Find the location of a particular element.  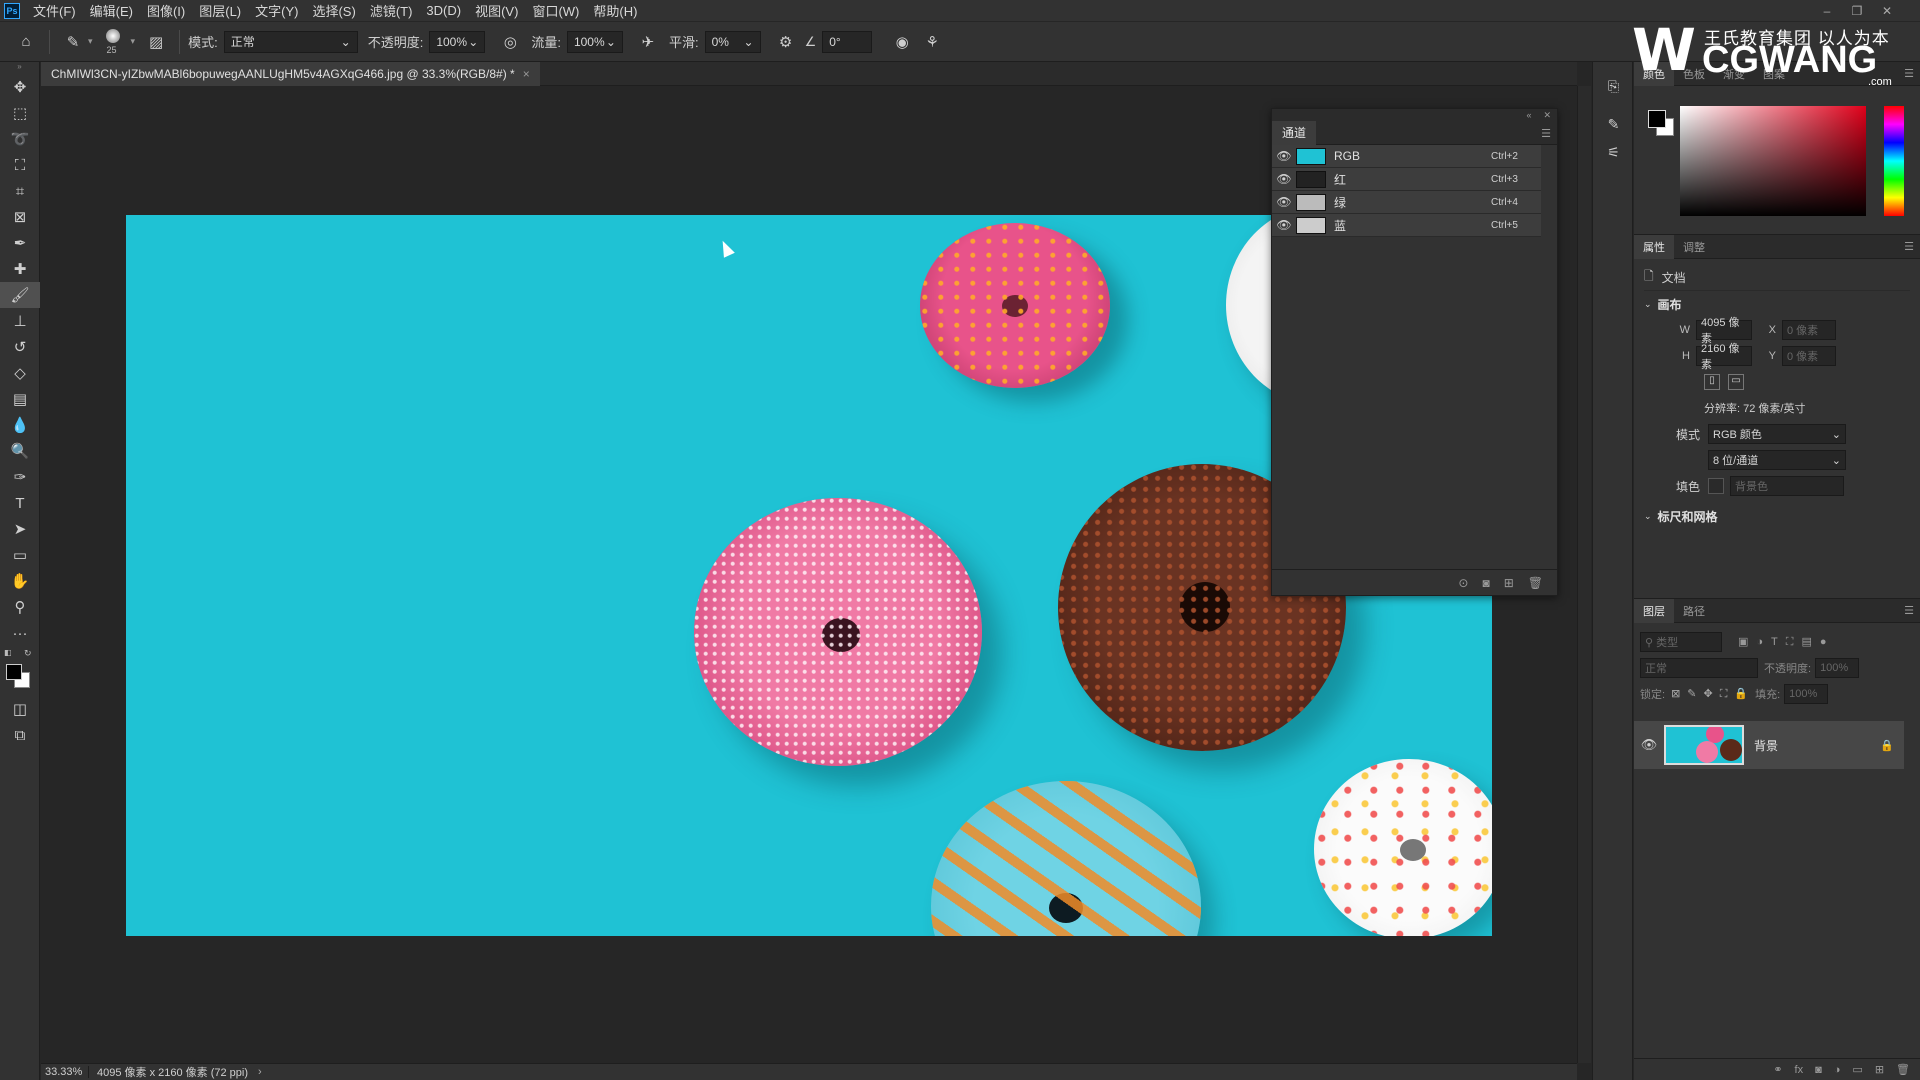

mode-select: 正常 ⌄ is located at coordinates (290, 41).